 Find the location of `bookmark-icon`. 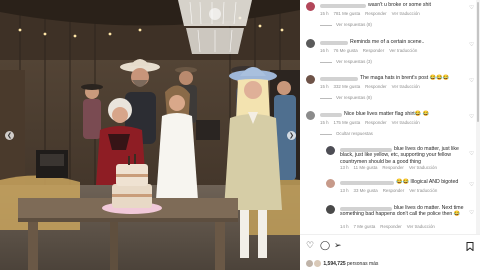

bookmark-icon is located at coordinates (470, 248).